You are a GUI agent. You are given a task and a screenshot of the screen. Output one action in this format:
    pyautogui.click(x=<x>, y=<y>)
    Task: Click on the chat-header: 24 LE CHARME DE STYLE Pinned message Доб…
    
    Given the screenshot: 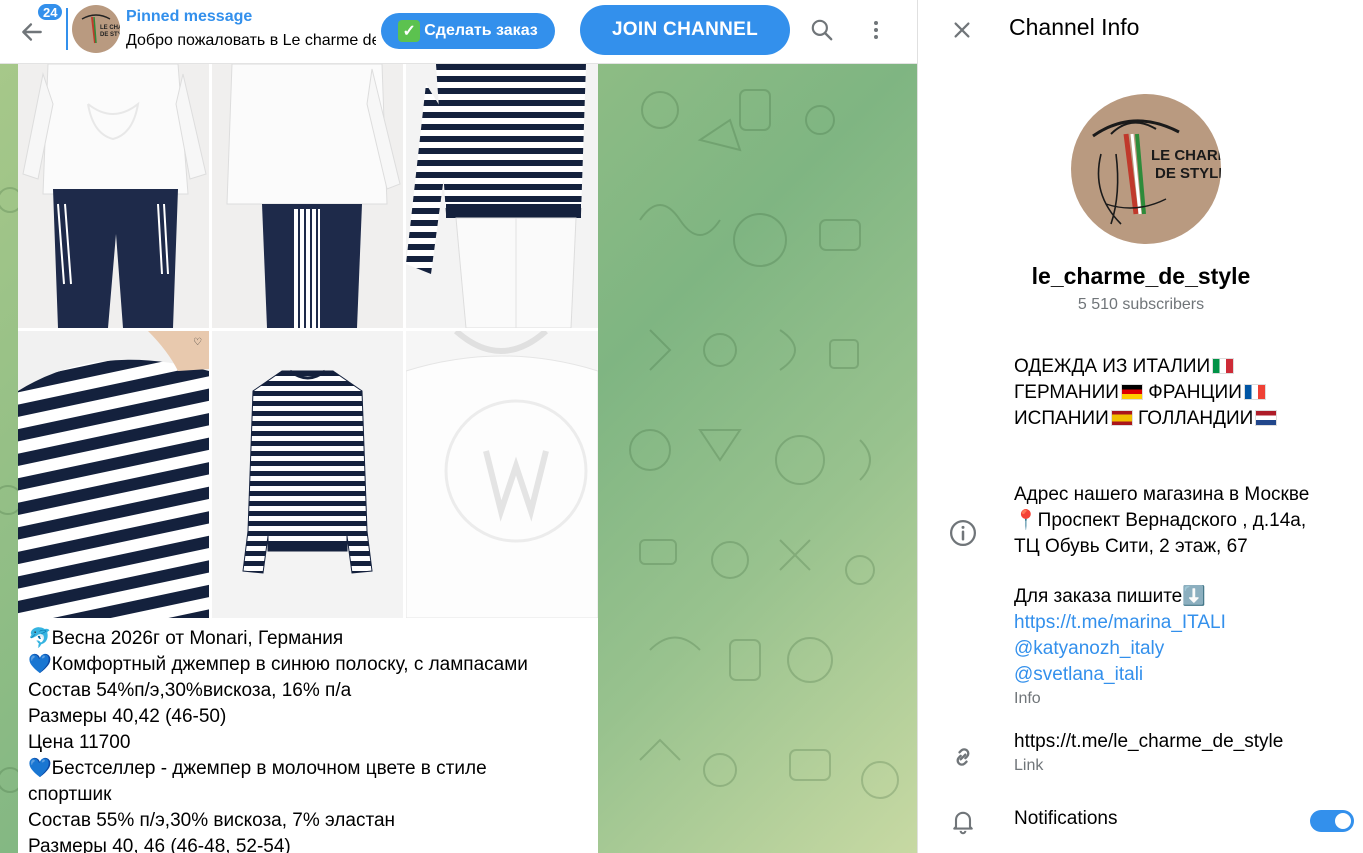 What is the action you would take?
    pyautogui.click(x=458, y=32)
    